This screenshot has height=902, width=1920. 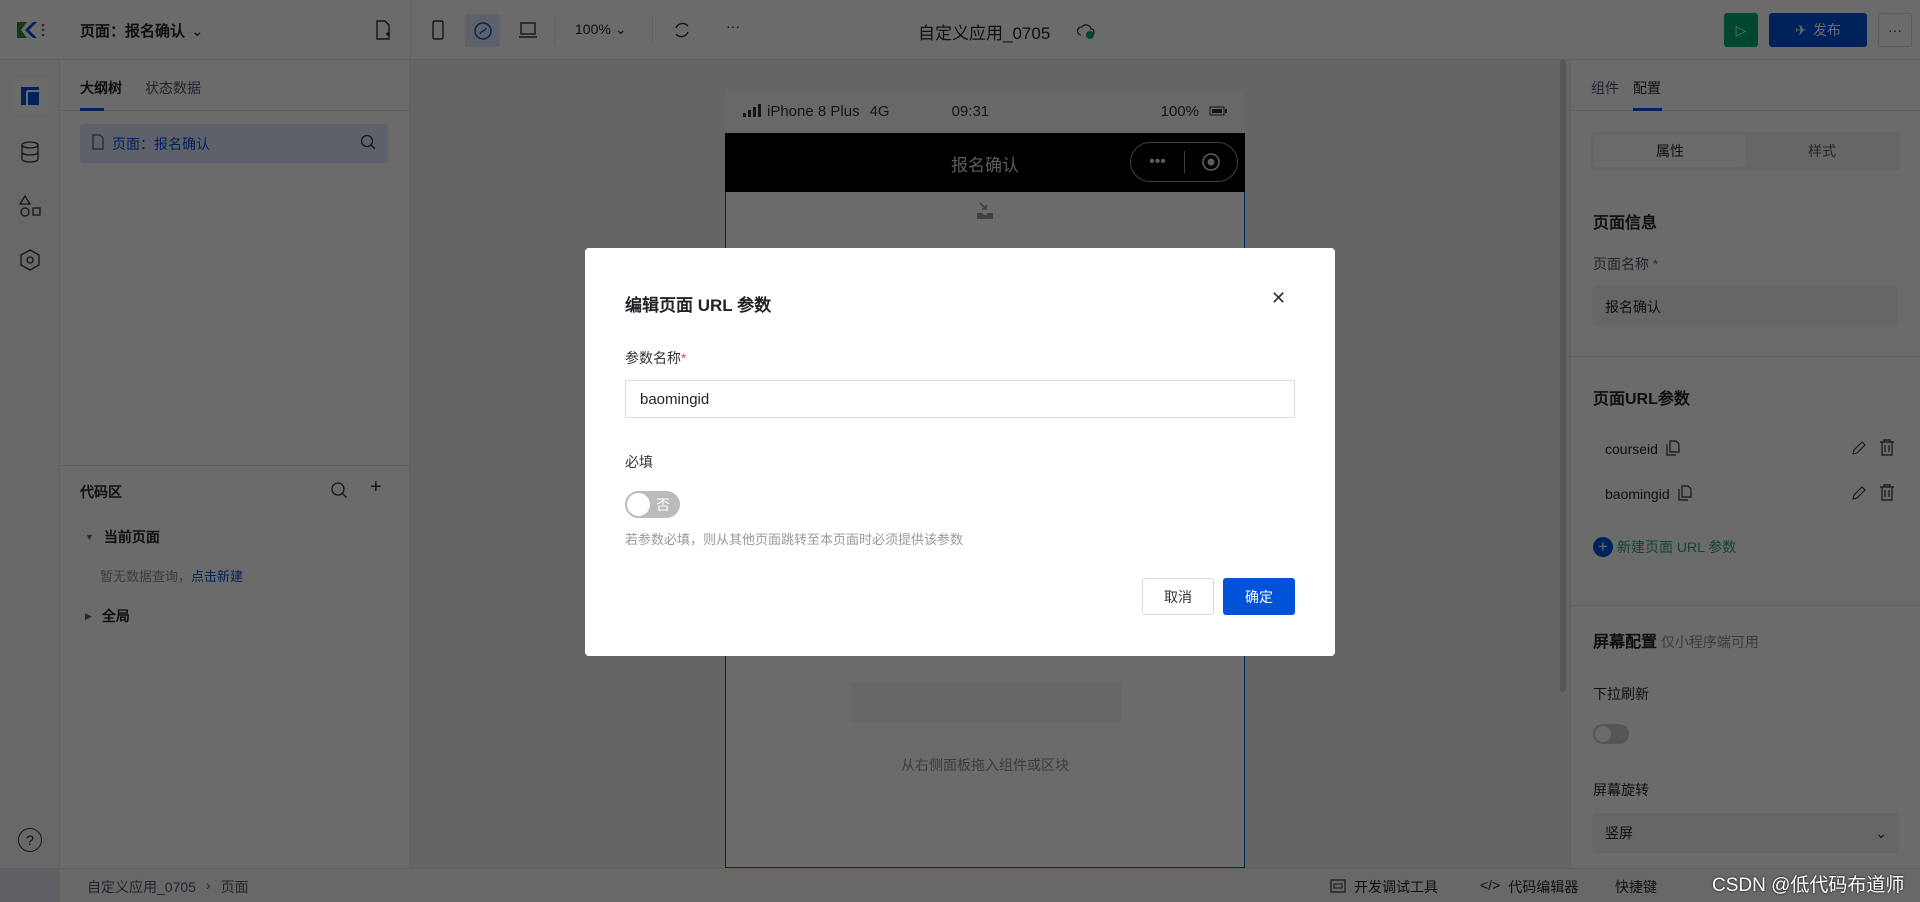 I want to click on tab-state-data: 状态数据, so click(x=173, y=88).